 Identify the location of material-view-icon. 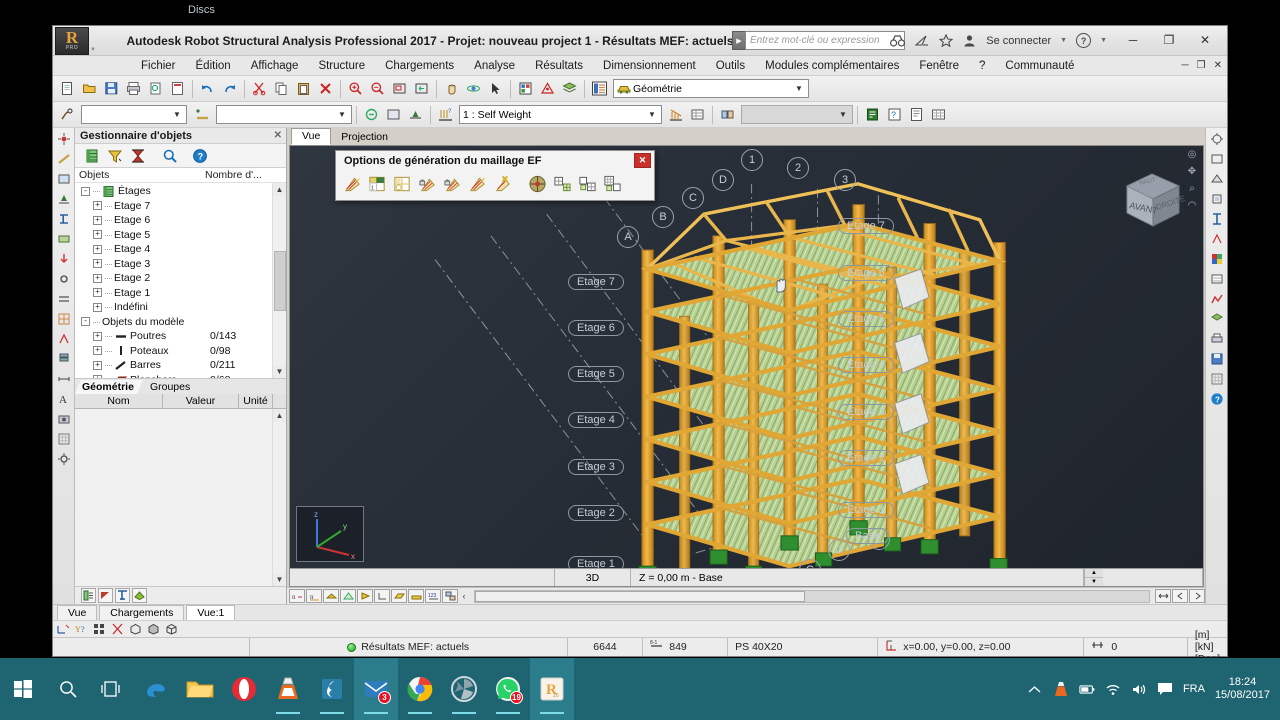
(139, 595).